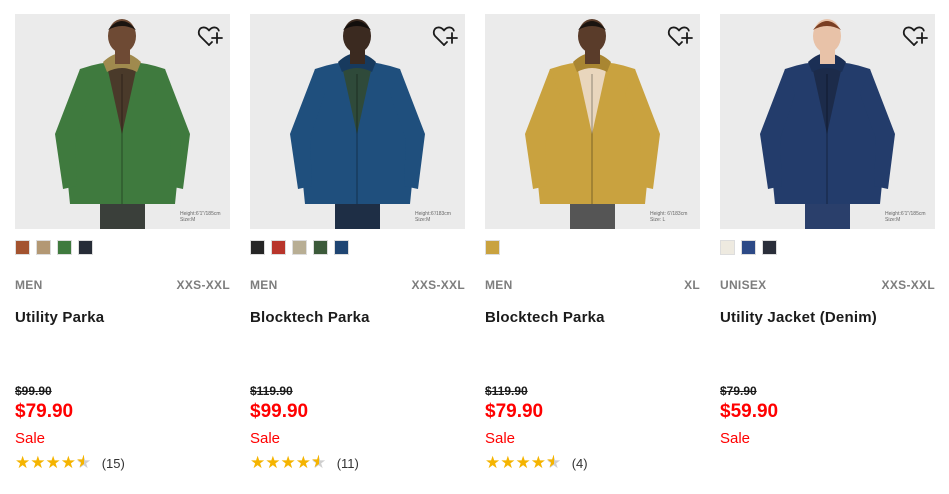  I want to click on product-name: Utility Parka, so click(59, 317).